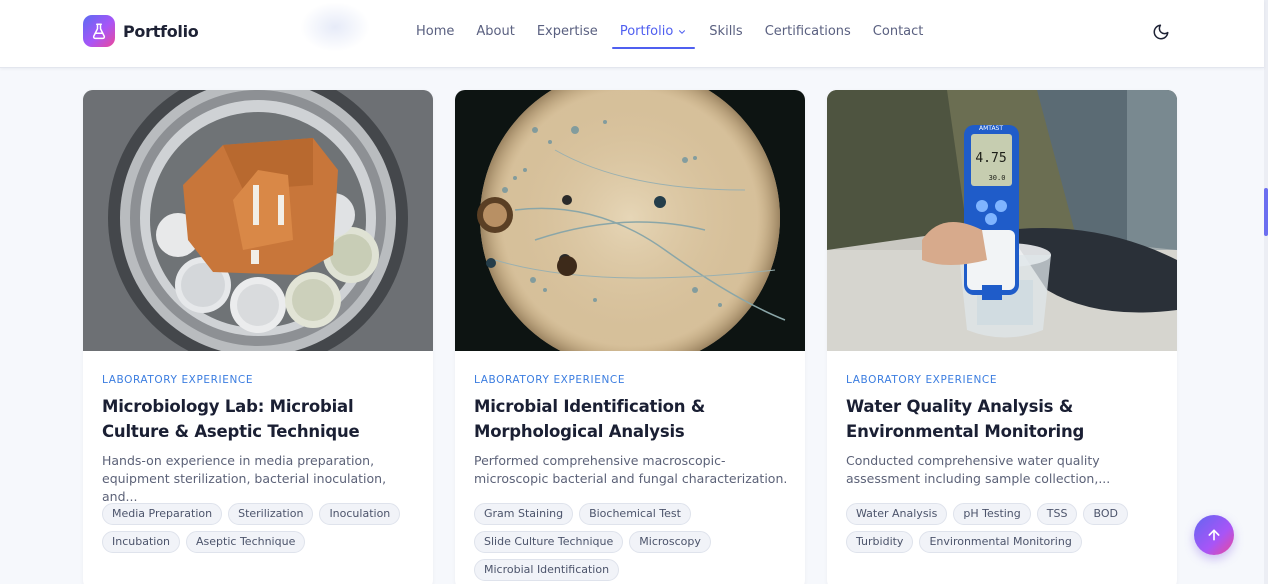 The width and height of the screenshot is (1268, 584). I want to click on nav-skills: Skills, so click(725, 32).